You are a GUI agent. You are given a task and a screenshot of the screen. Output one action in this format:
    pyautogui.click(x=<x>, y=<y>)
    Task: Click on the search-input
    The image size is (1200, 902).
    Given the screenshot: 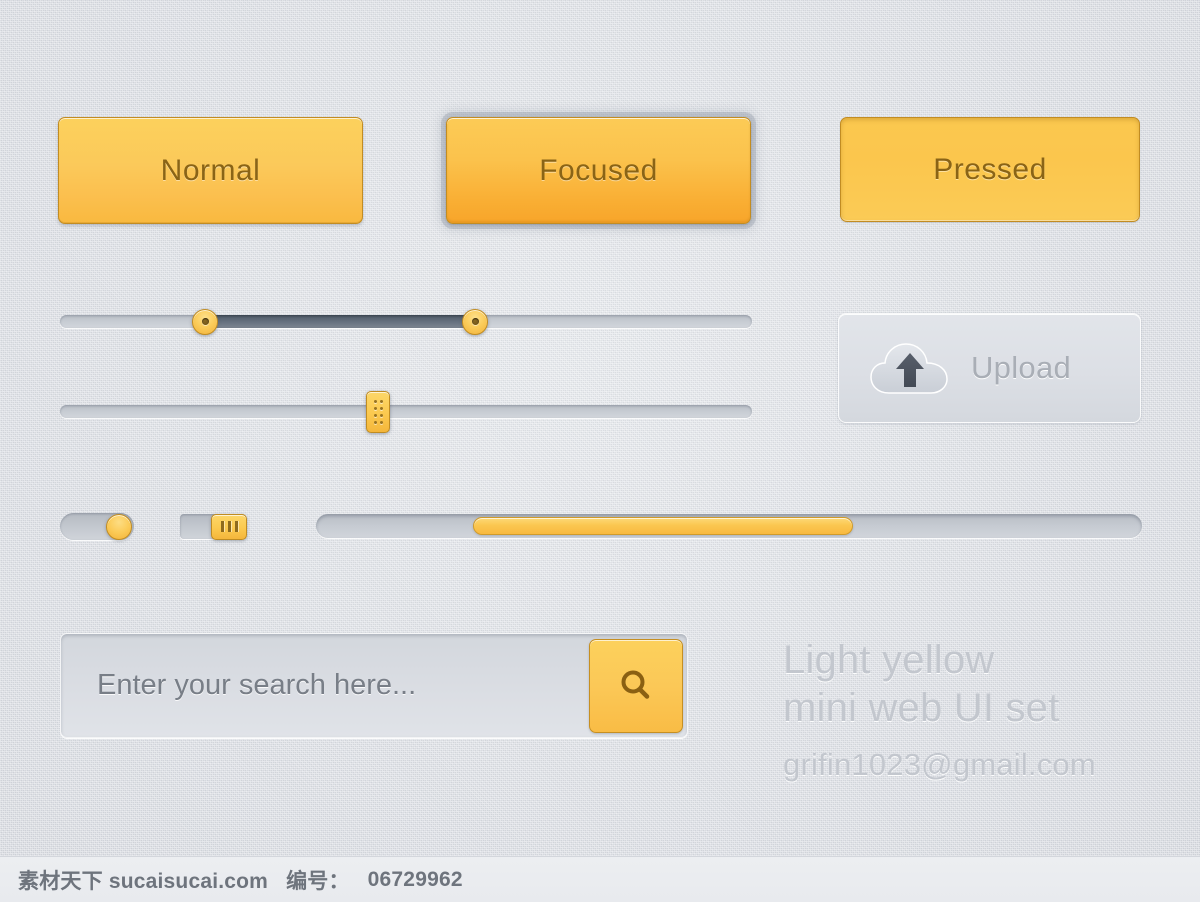 What is the action you would take?
    pyautogui.click(x=337, y=685)
    